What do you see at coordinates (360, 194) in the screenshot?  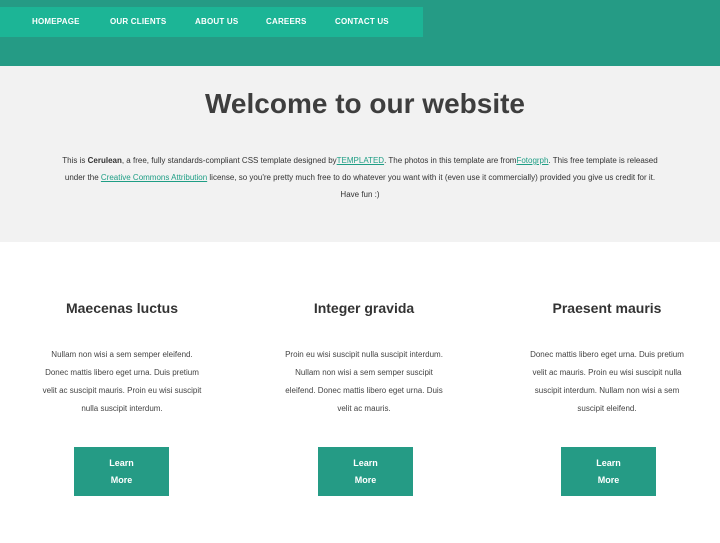 I see `intro-line-3: Have fun :)` at bounding box center [360, 194].